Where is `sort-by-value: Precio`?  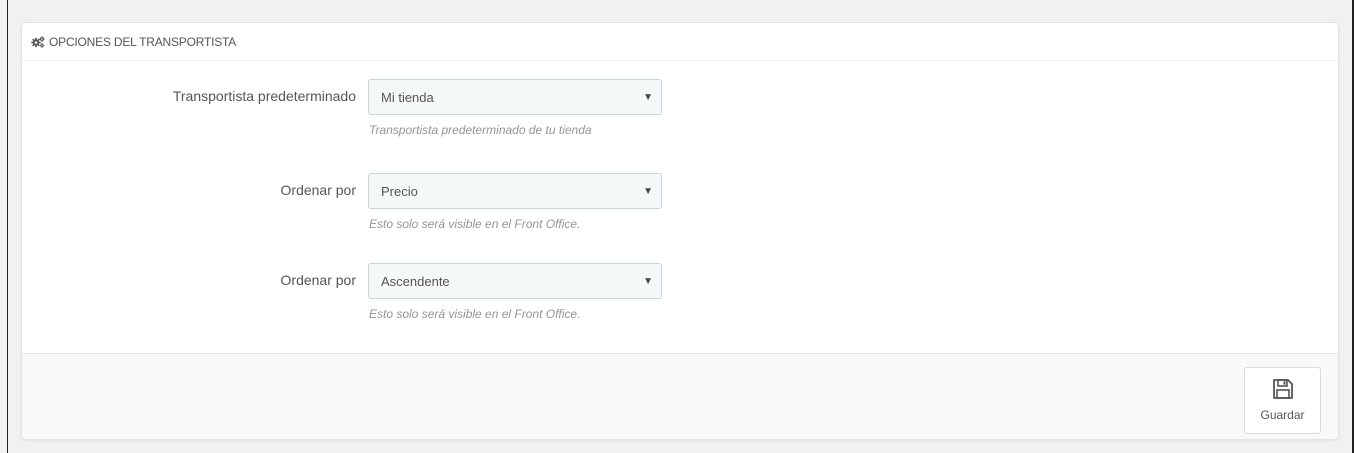
sort-by-value: Precio is located at coordinates (399, 191).